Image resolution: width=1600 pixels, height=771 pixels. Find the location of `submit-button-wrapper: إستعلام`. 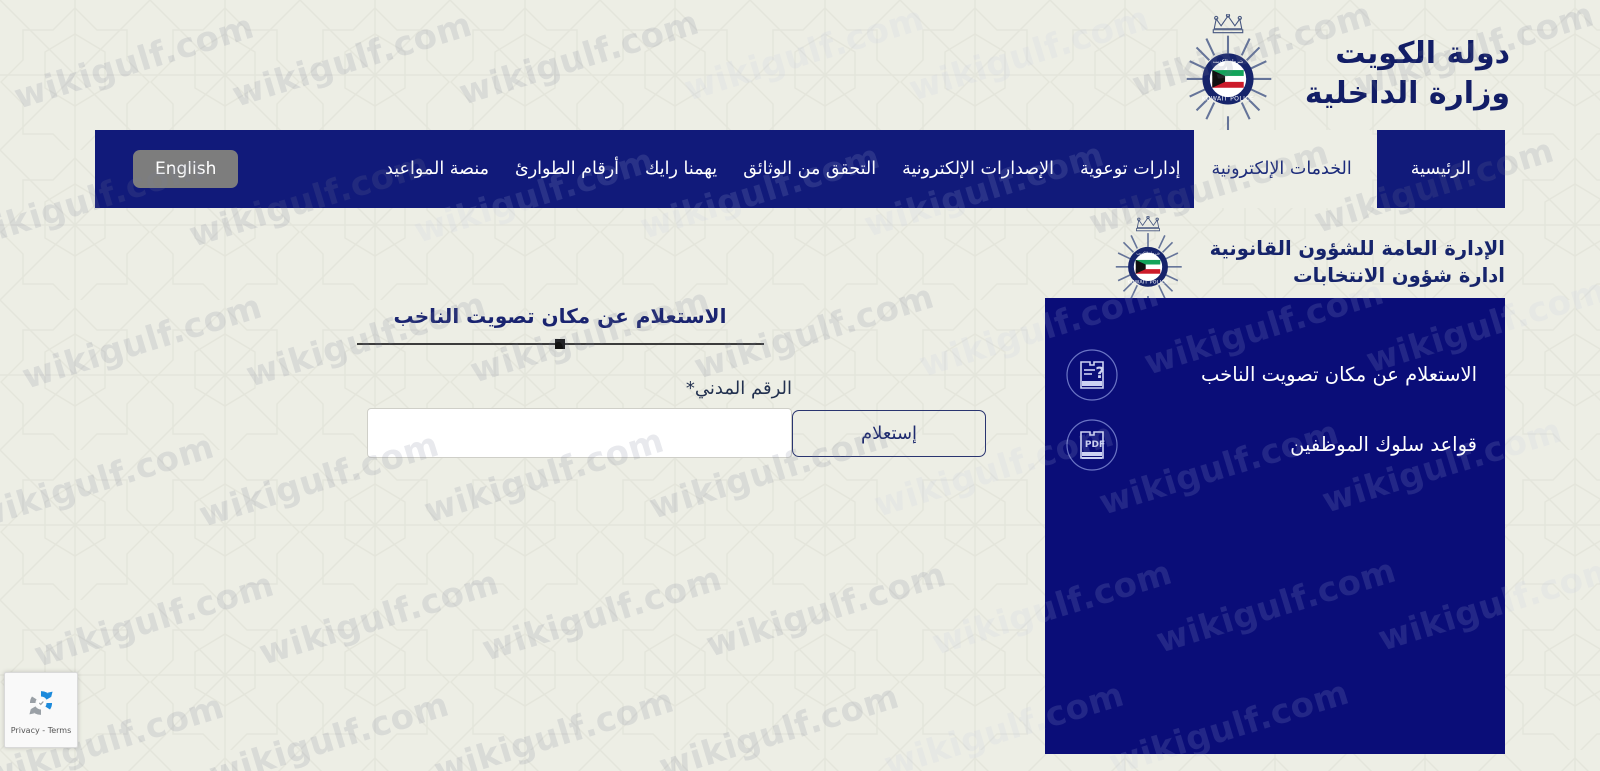

submit-button-wrapper: إستعلام is located at coordinates (889, 417).